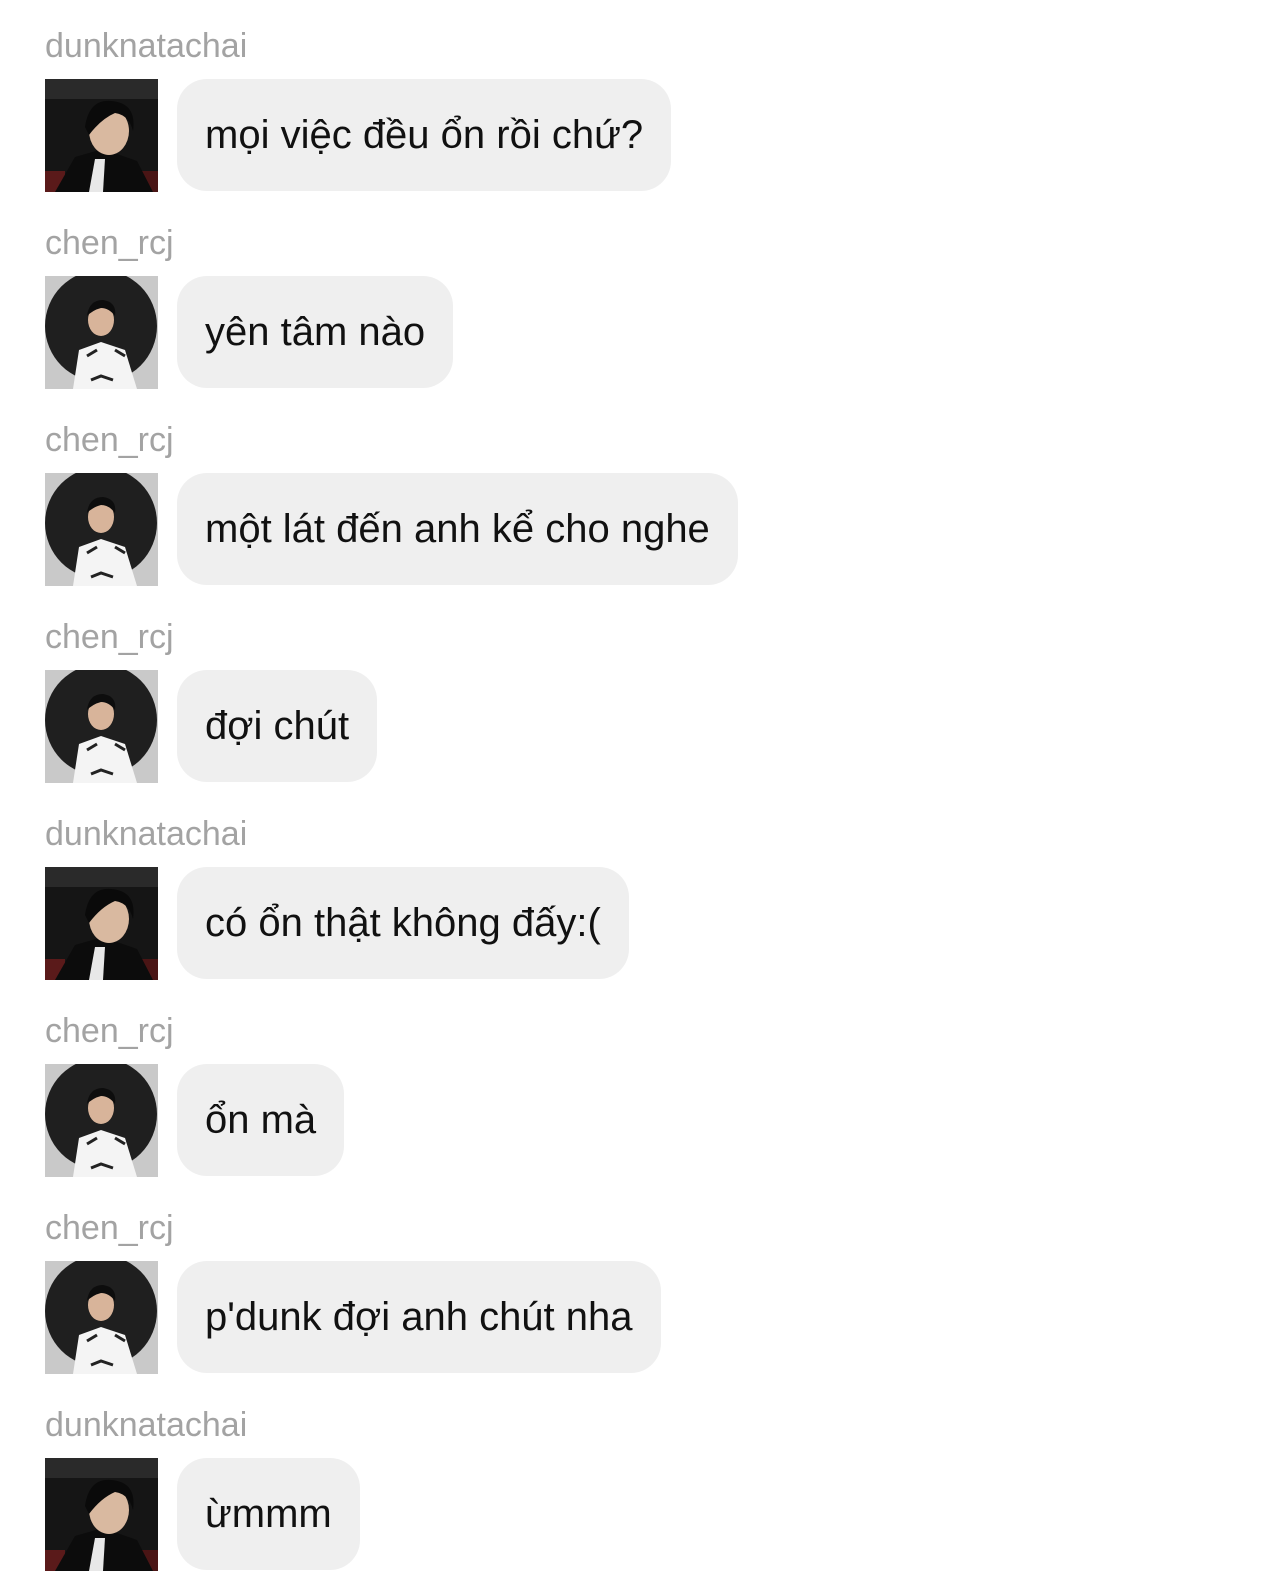  What do you see at coordinates (645, 295) in the screenshot?
I see `message-row: chen_rcj yên tâm nào` at bounding box center [645, 295].